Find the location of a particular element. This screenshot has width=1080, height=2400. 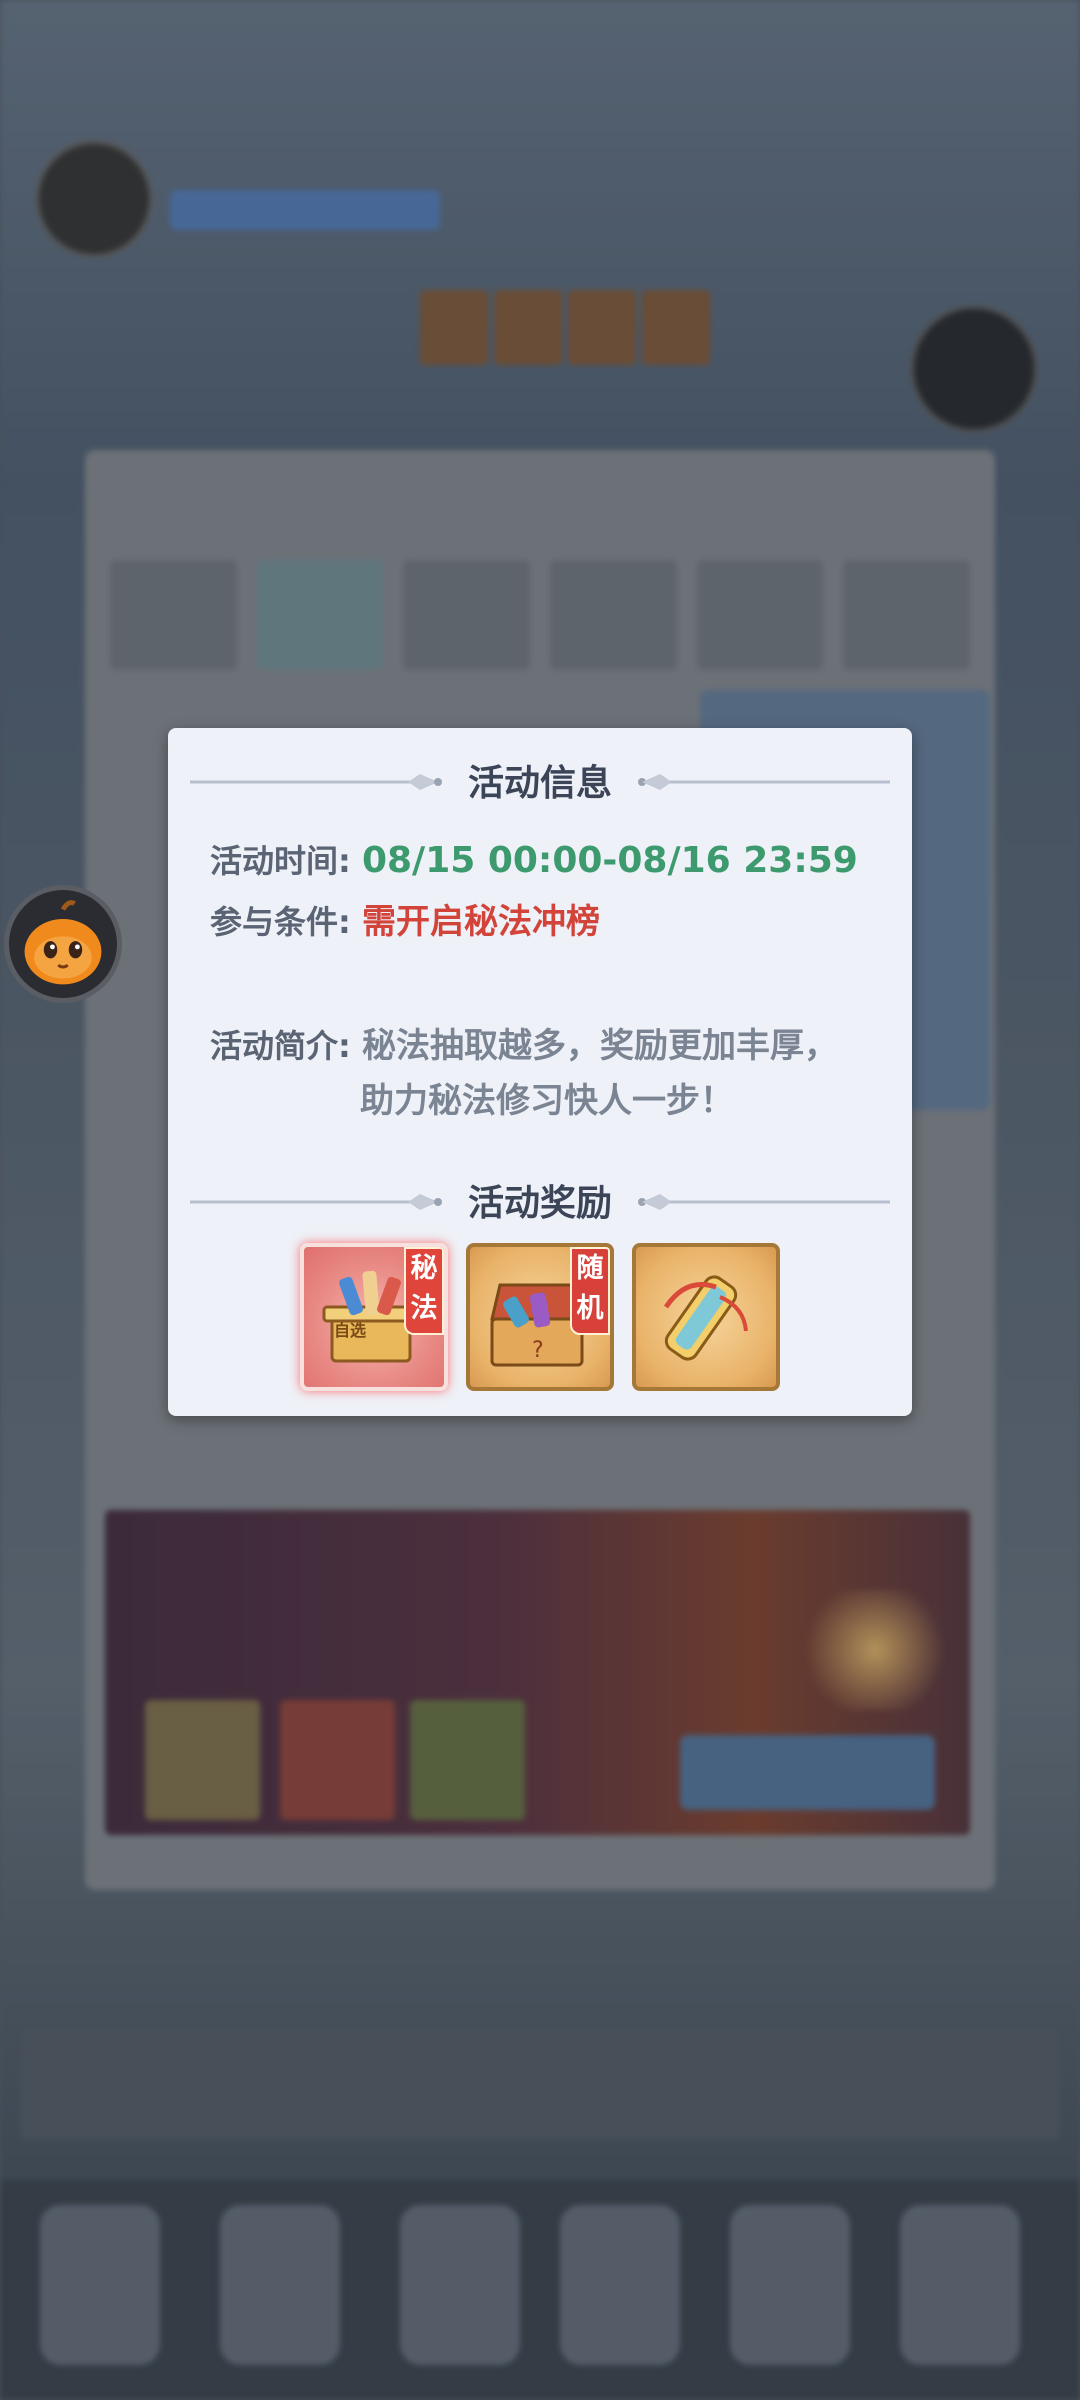

activity-time-row: 活动时间: 08/15 00:00-08/16 23:59 is located at coordinates (534, 859).